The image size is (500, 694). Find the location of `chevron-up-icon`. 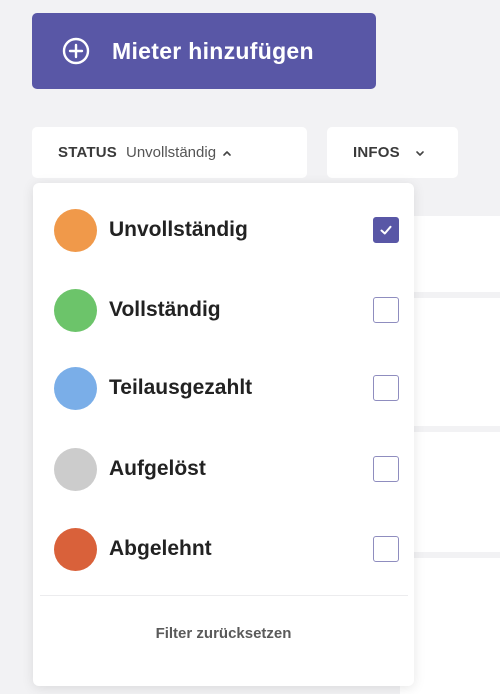

chevron-up-icon is located at coordinates (227, 153).